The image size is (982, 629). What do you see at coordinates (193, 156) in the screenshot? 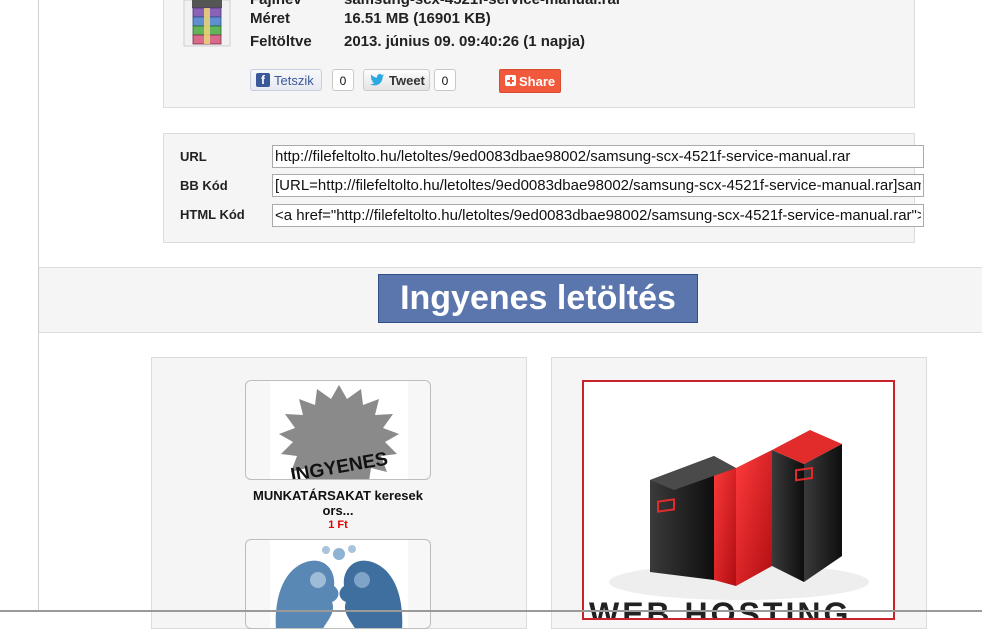
I see `url-label: URL` at bounding box center [193, 156].